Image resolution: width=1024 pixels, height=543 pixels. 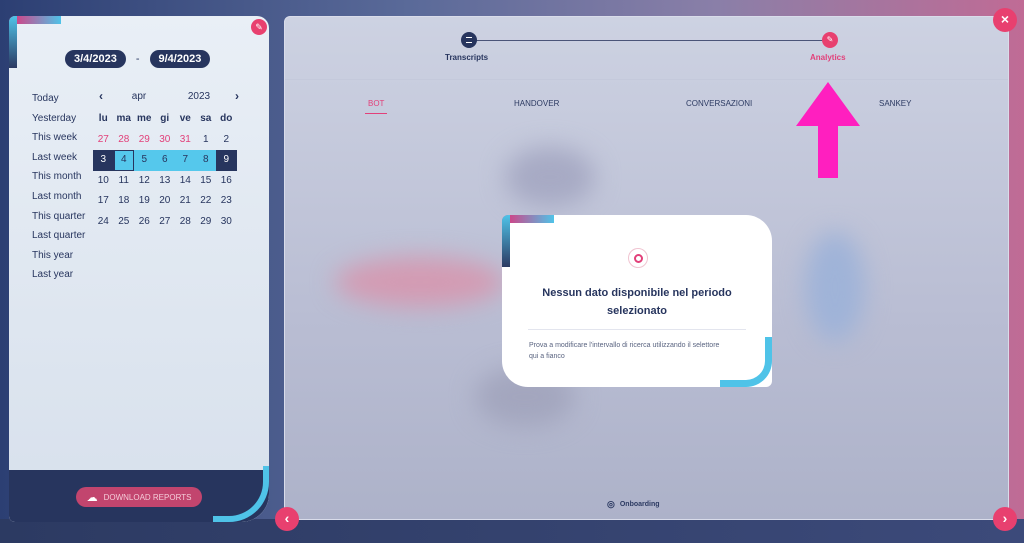 I want to click on calendar-day: 20, so click(x=165, y=201).